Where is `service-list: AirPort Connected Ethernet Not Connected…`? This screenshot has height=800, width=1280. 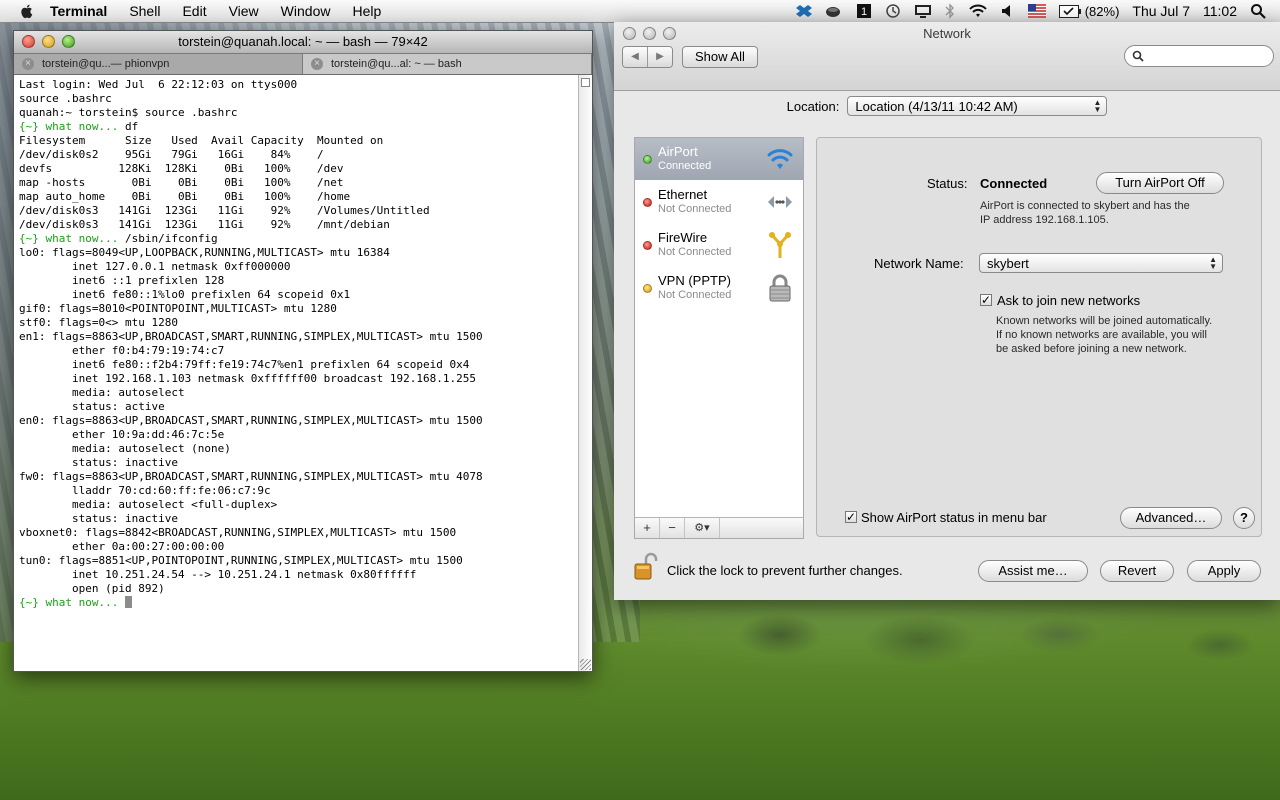 service-list: AirPort Connected Ethernet Not Connected… is located at coordinates (719, 338).